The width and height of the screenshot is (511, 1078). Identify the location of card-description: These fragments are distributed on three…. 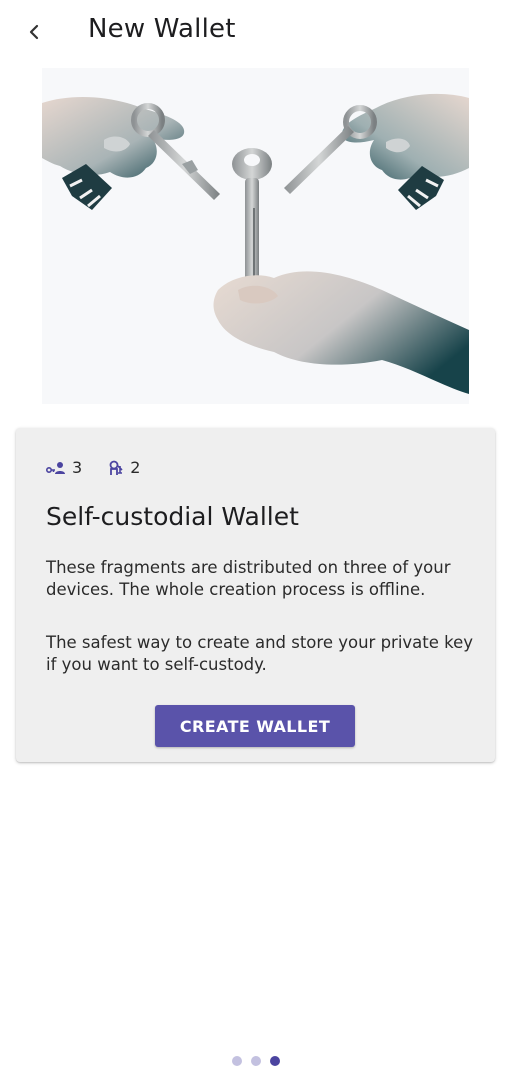
(248, 578).